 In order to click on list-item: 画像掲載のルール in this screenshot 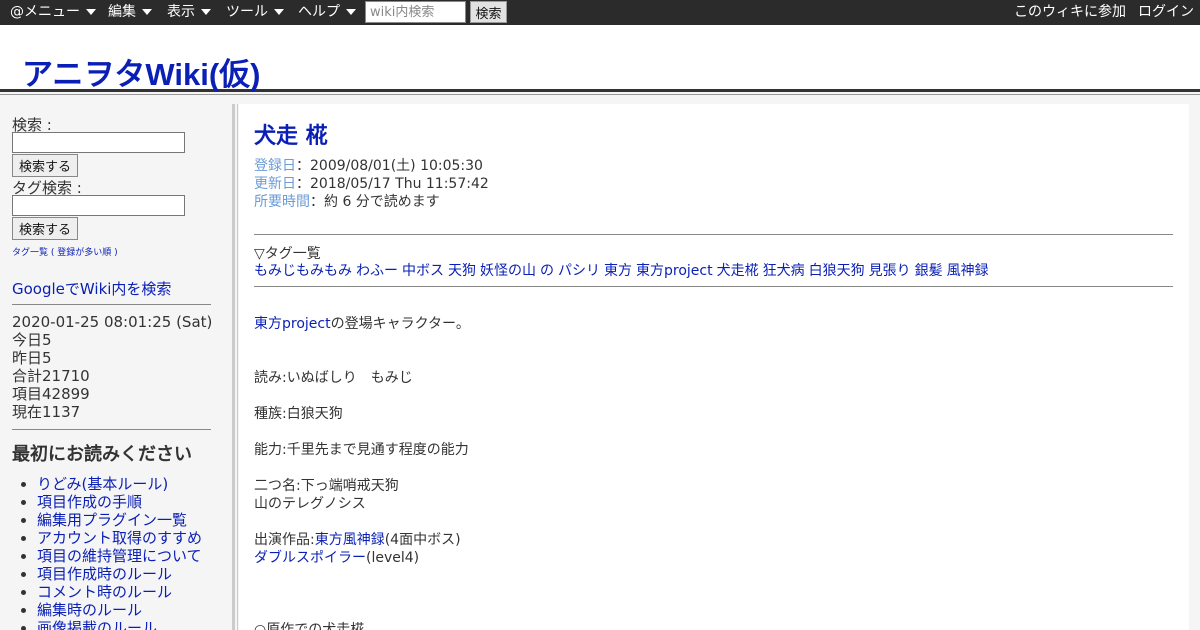, I will do `click(119, 624)`.